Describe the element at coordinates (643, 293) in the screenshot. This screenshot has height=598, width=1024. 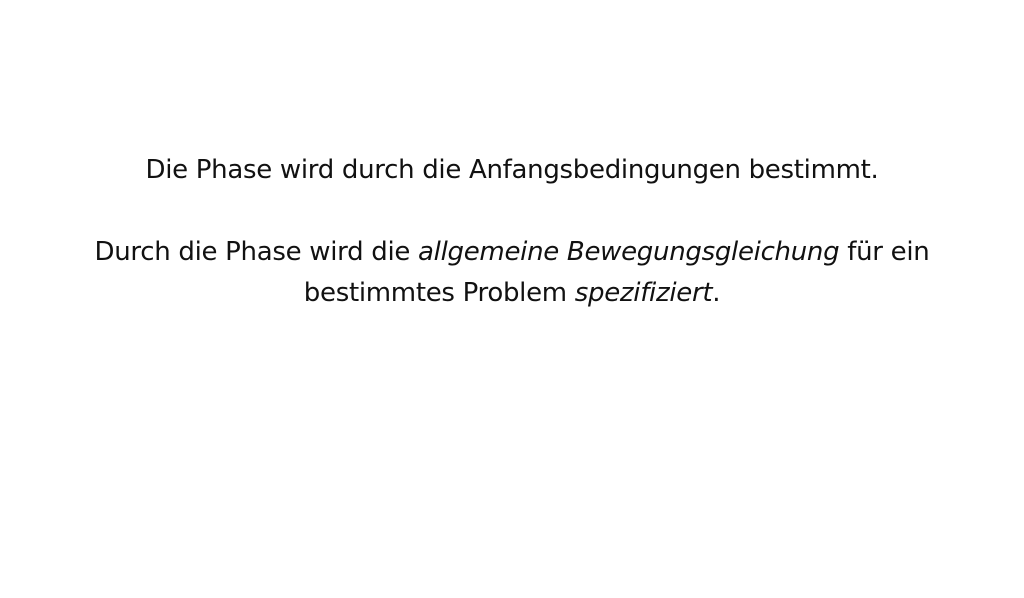
I see `emphasis-specified: spezifiziert` at that location.